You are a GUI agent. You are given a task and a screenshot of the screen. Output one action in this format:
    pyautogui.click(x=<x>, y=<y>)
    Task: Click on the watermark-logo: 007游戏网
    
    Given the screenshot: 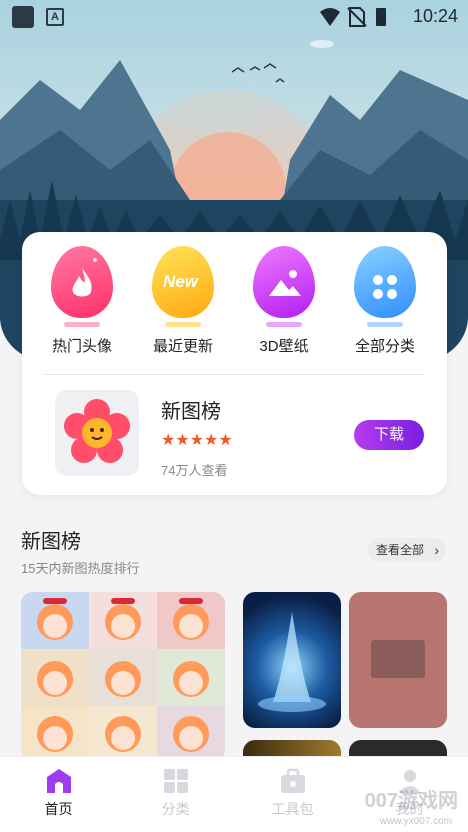 What is the action you would take?
    pyautogui.click(x=411, y=801)
    